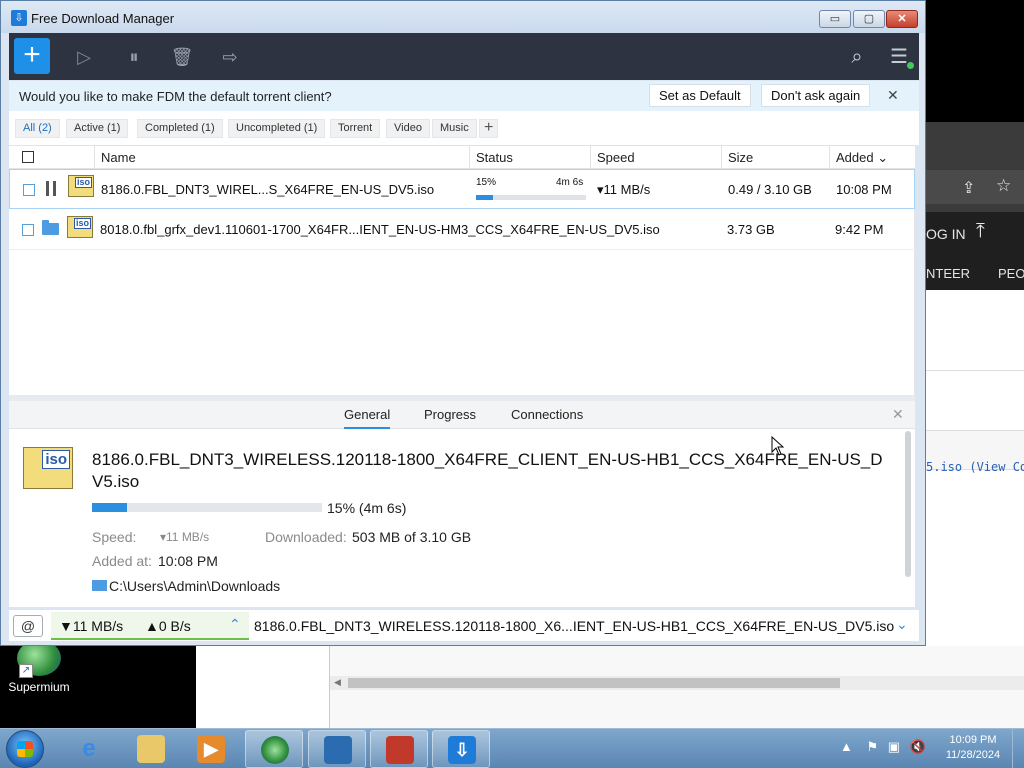 The image size is (1024, 768). Describe the element at coordinates (883, 747) in the screenshot. I see `system-tray: ▲ ⚑ ▣ 🔇` at that location.